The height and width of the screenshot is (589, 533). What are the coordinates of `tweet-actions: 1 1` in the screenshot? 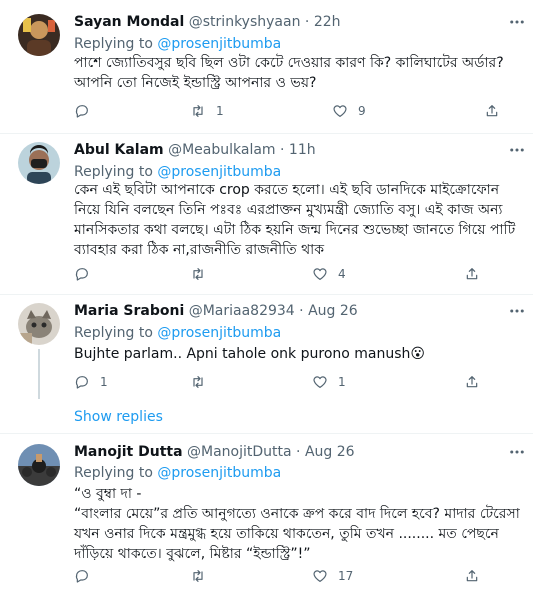 It's located at (299, 382).